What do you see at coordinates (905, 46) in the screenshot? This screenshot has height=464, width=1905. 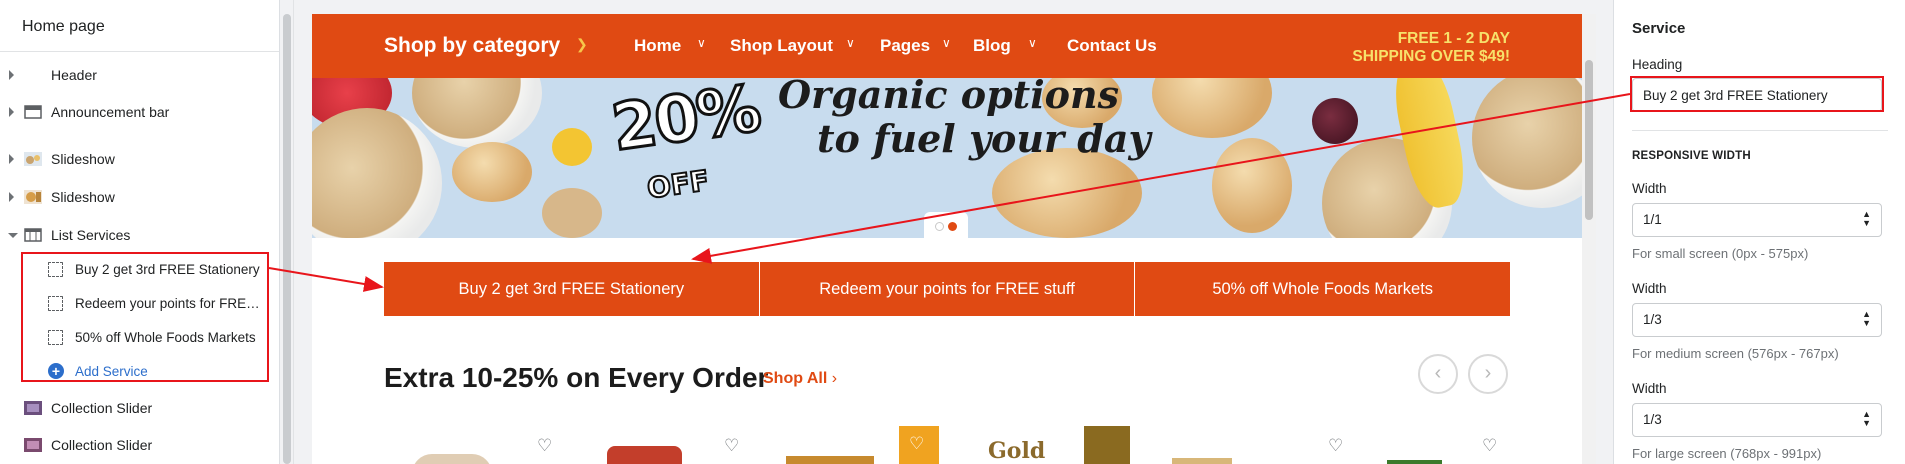 I see `nav-link-pages: Pages` at bounding box center [905, 46].